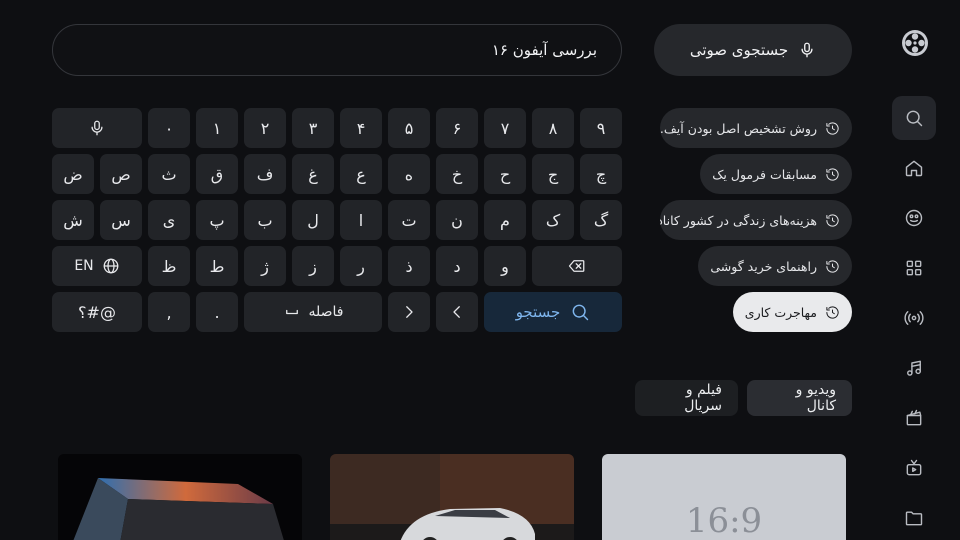  I want to click on voice-search-button: جستجوی صوتی, so click(753, 50).